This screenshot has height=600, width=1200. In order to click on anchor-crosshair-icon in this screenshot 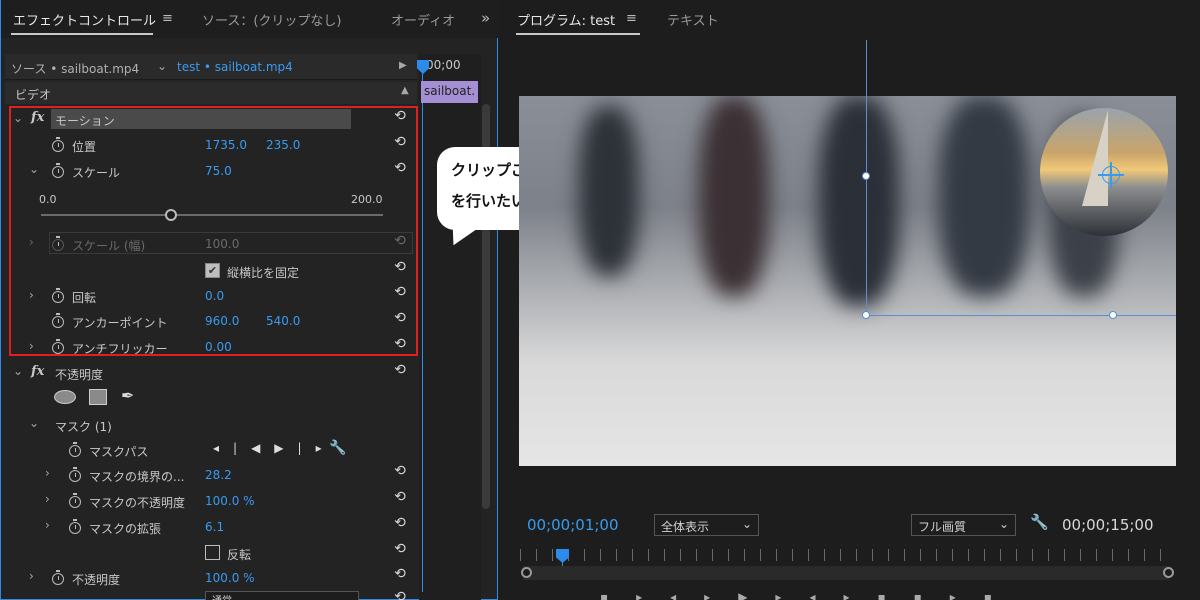, I will do `click(1111, 175)`.